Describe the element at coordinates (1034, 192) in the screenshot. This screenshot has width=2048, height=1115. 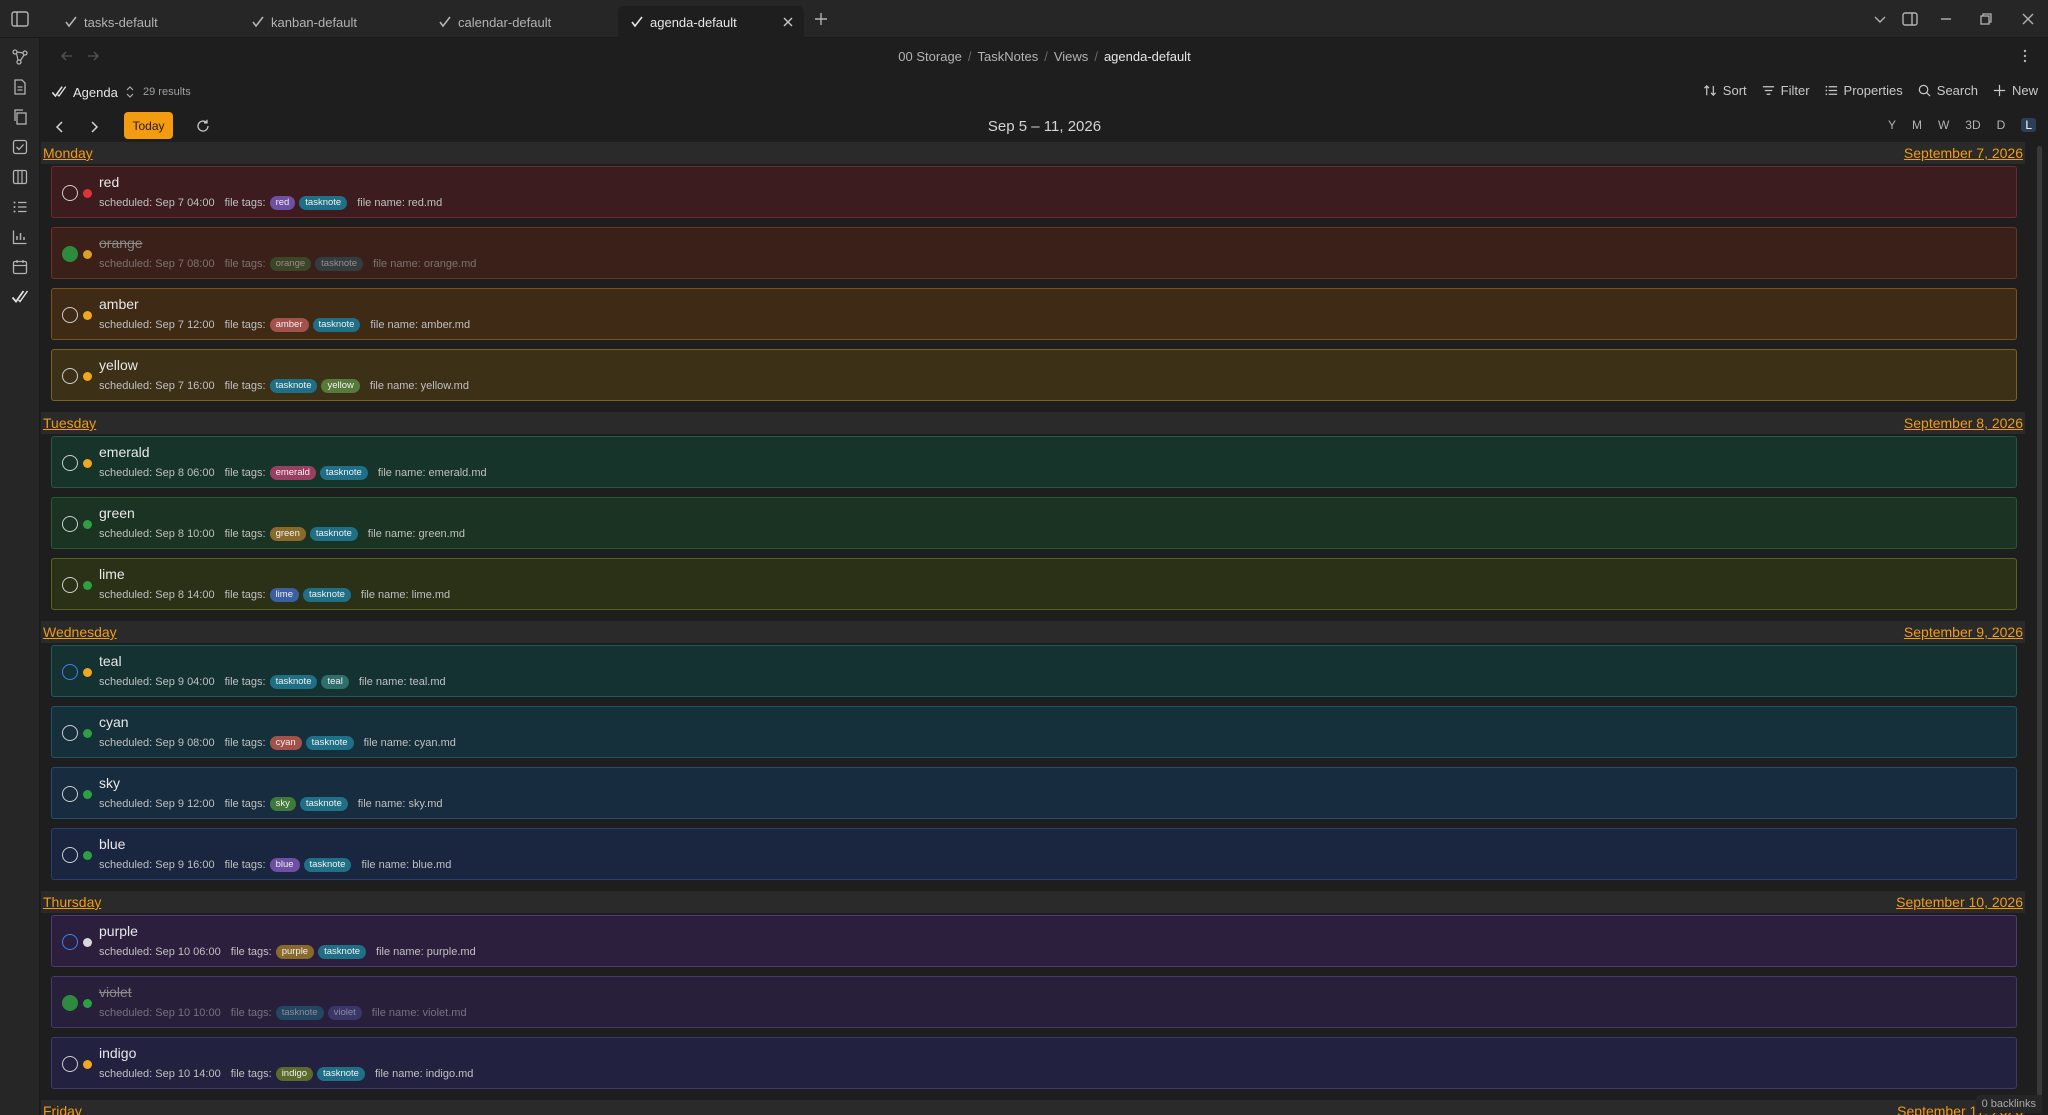
I see `task-card: red scheduled: Sep 7 04:00 file tags` at that location.